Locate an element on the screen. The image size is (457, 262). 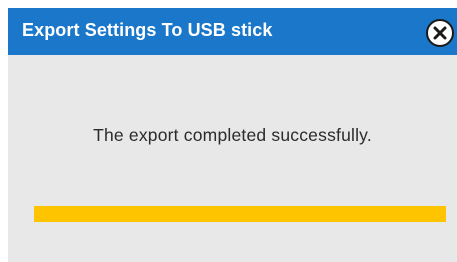
dialog-title: Export Settings To USB stick is located at coordinates (147, 30).